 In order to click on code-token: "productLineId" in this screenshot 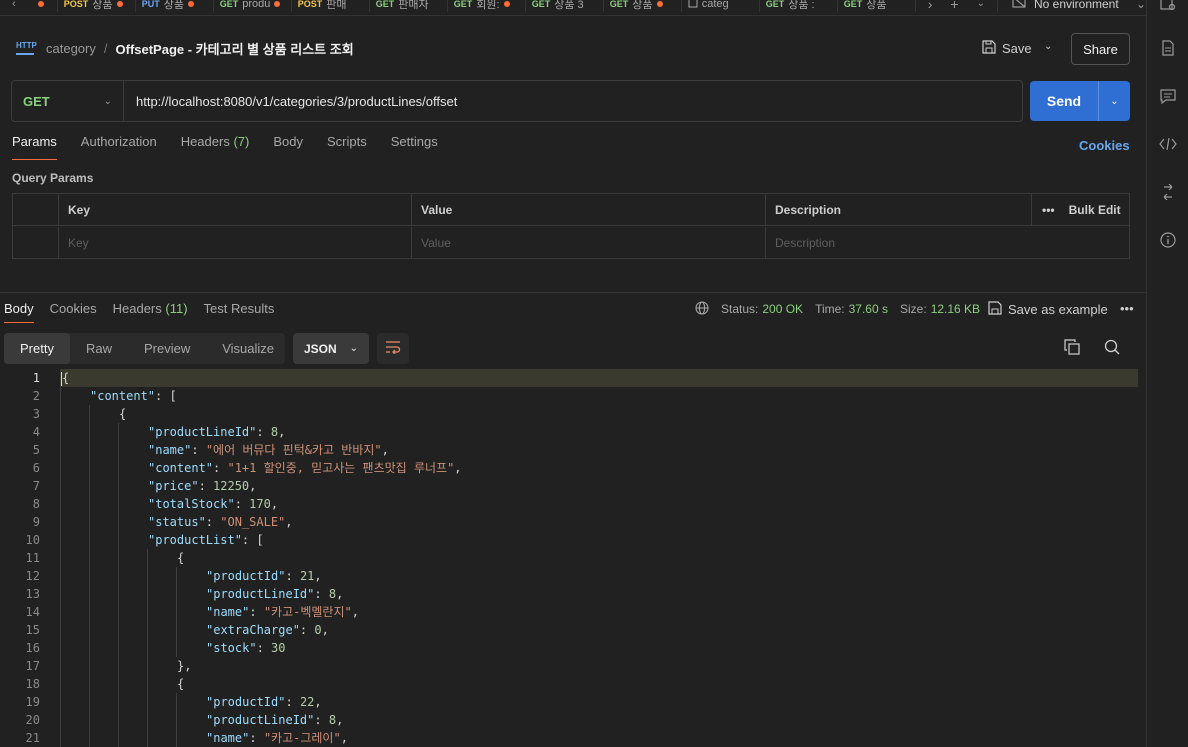, I will do `click(260, 720)`.